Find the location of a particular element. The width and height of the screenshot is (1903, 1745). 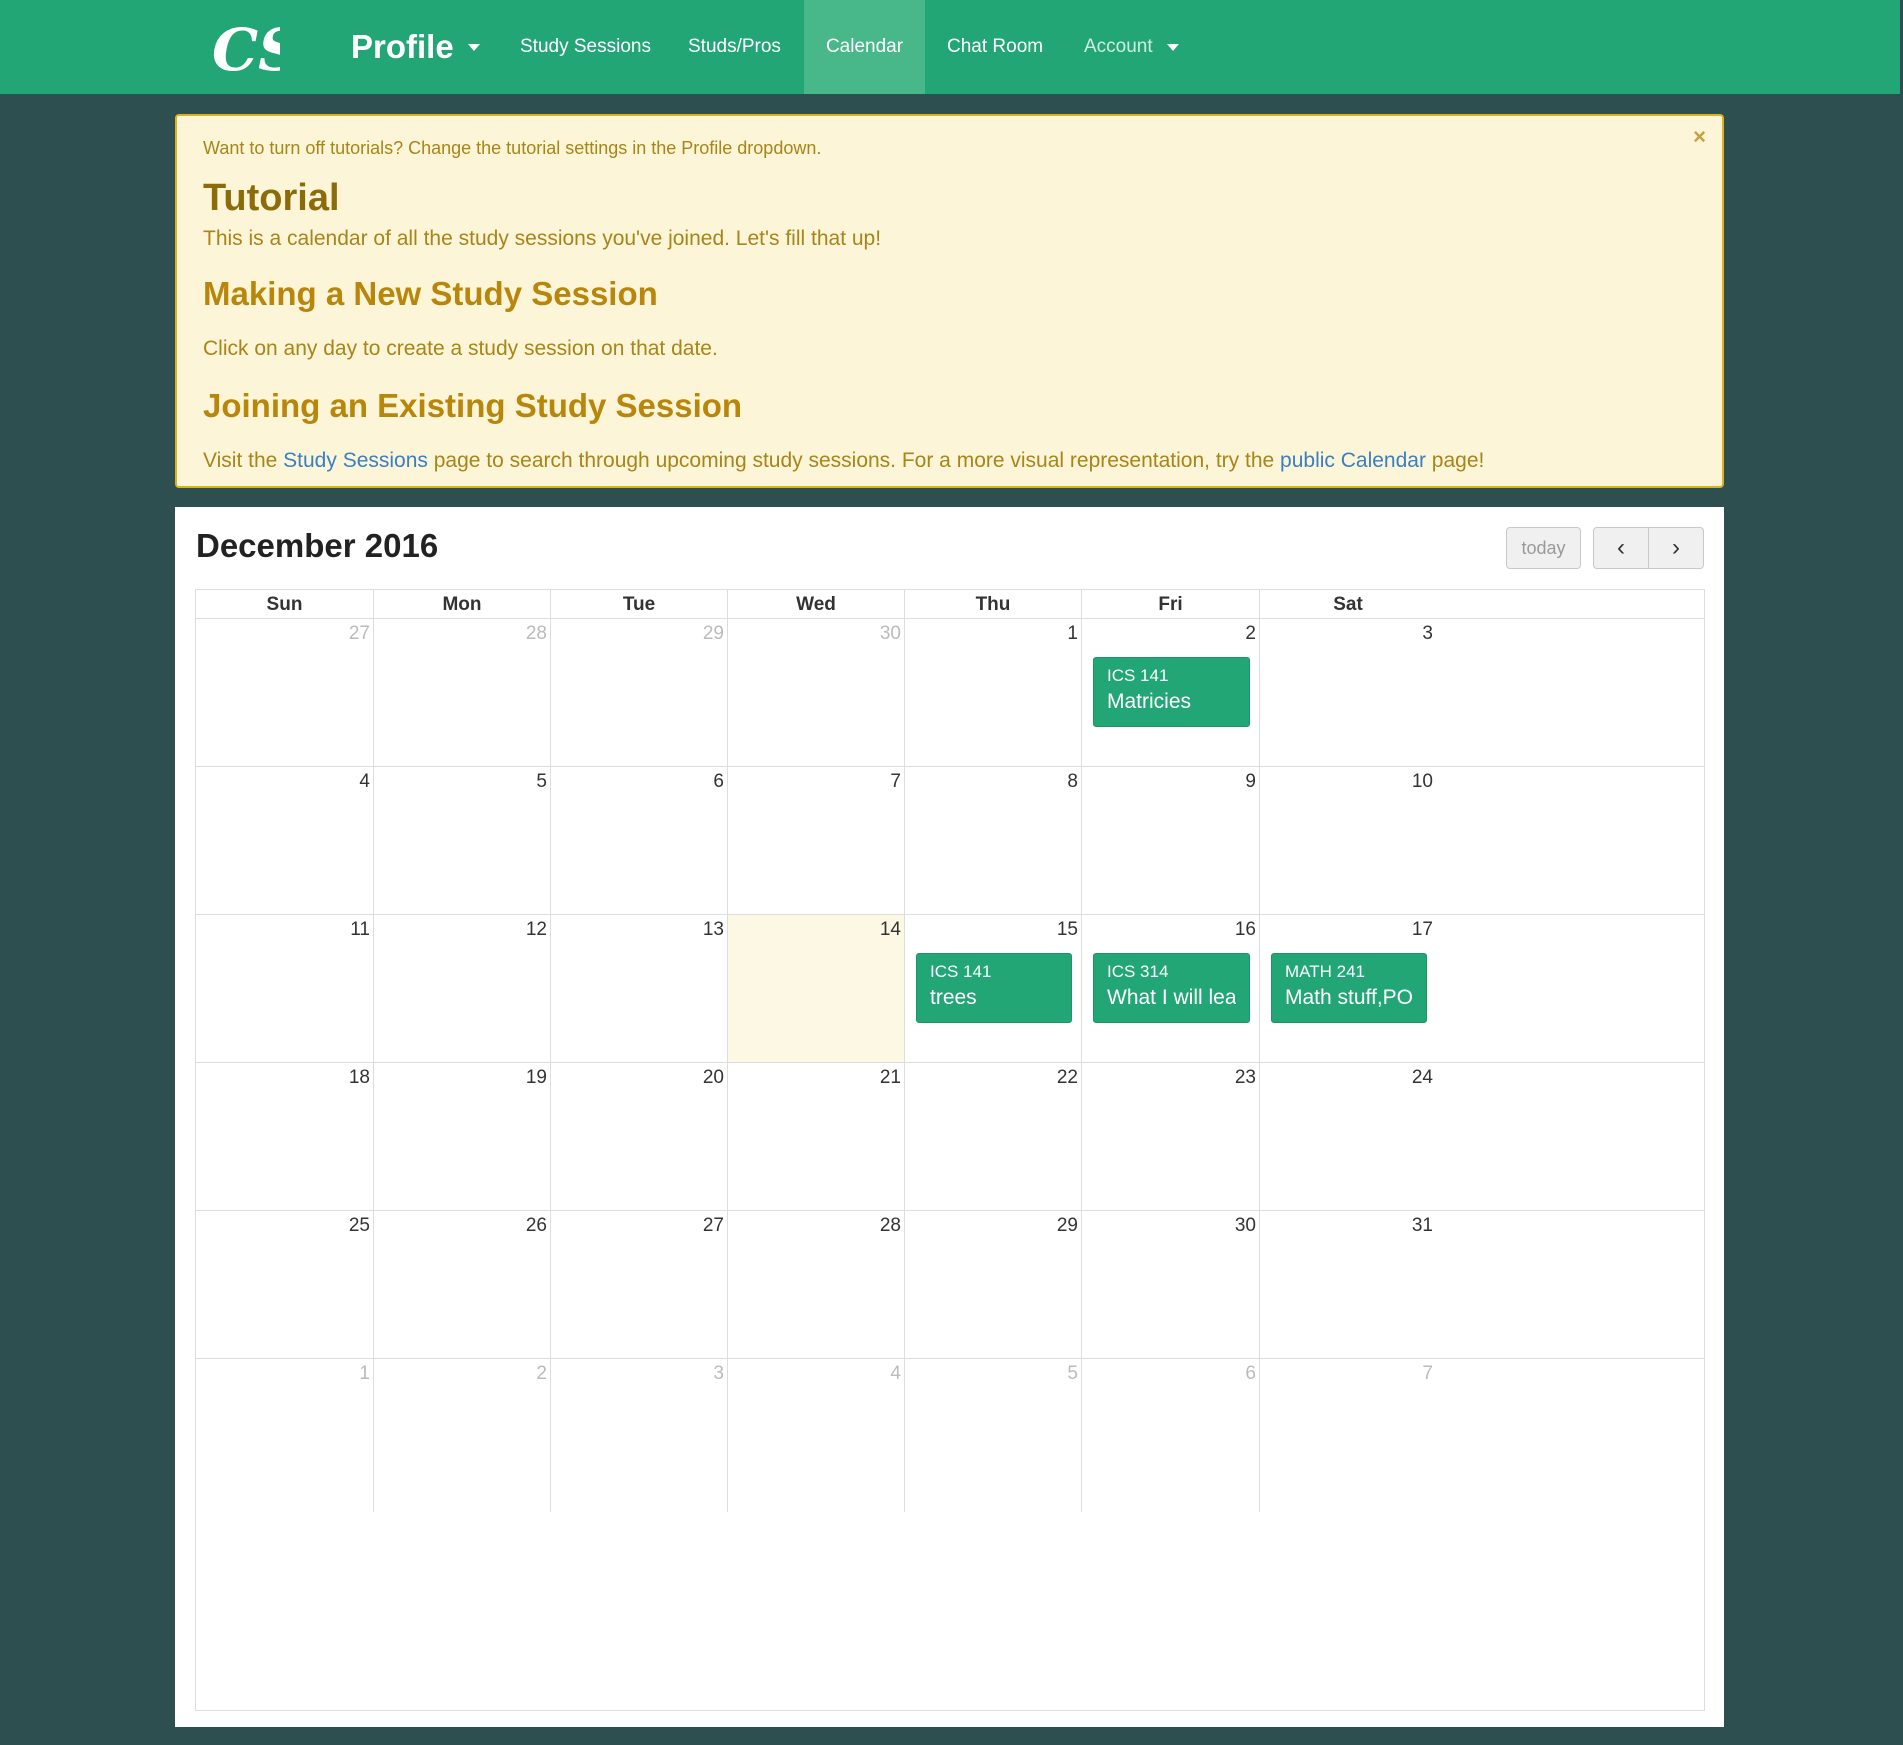

day-number: 30 is located at coordinates (1245, 1225).